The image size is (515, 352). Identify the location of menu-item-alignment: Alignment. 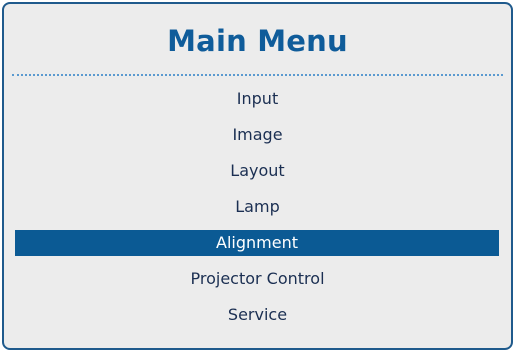
(257, 243).